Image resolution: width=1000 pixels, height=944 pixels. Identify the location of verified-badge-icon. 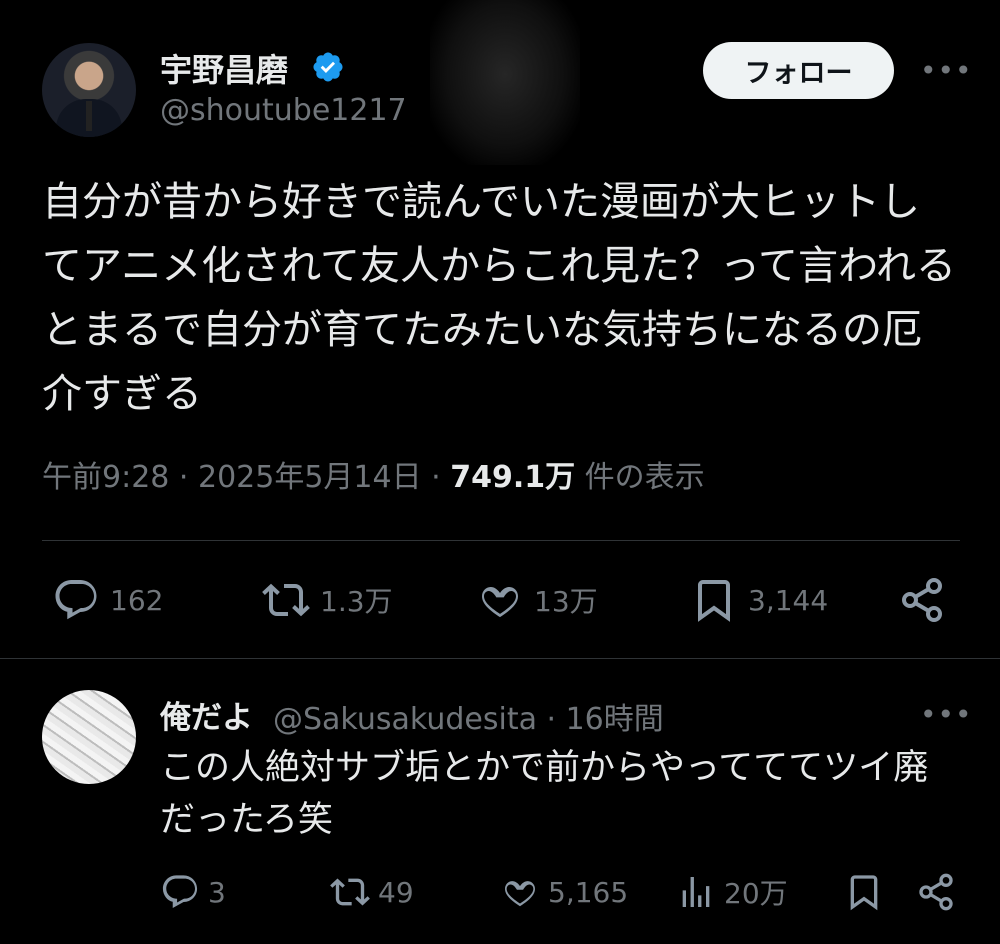
(328, 67).